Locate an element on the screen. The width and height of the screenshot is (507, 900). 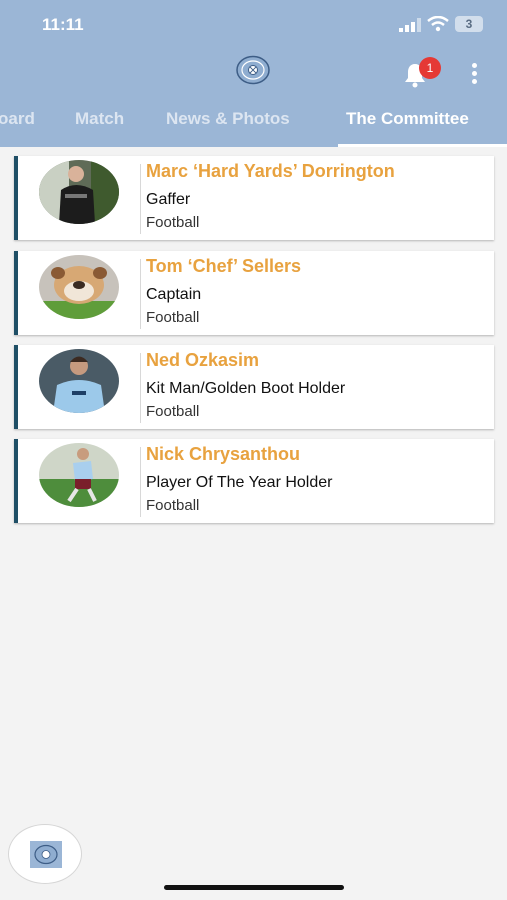
status-bar: 11:11 3 is located at coordinates (253, 25).